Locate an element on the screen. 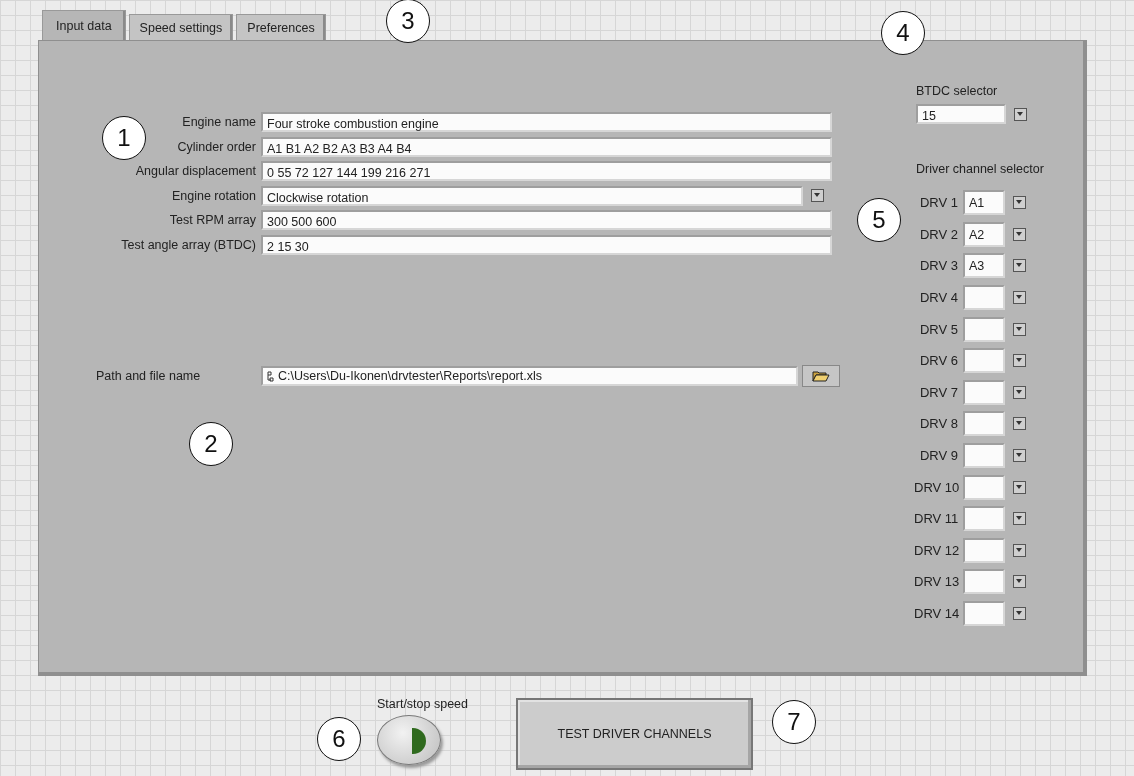 The width and height of the screenshot is (1134, 776). callout-number: 7 is located at coordinates (794, 722).